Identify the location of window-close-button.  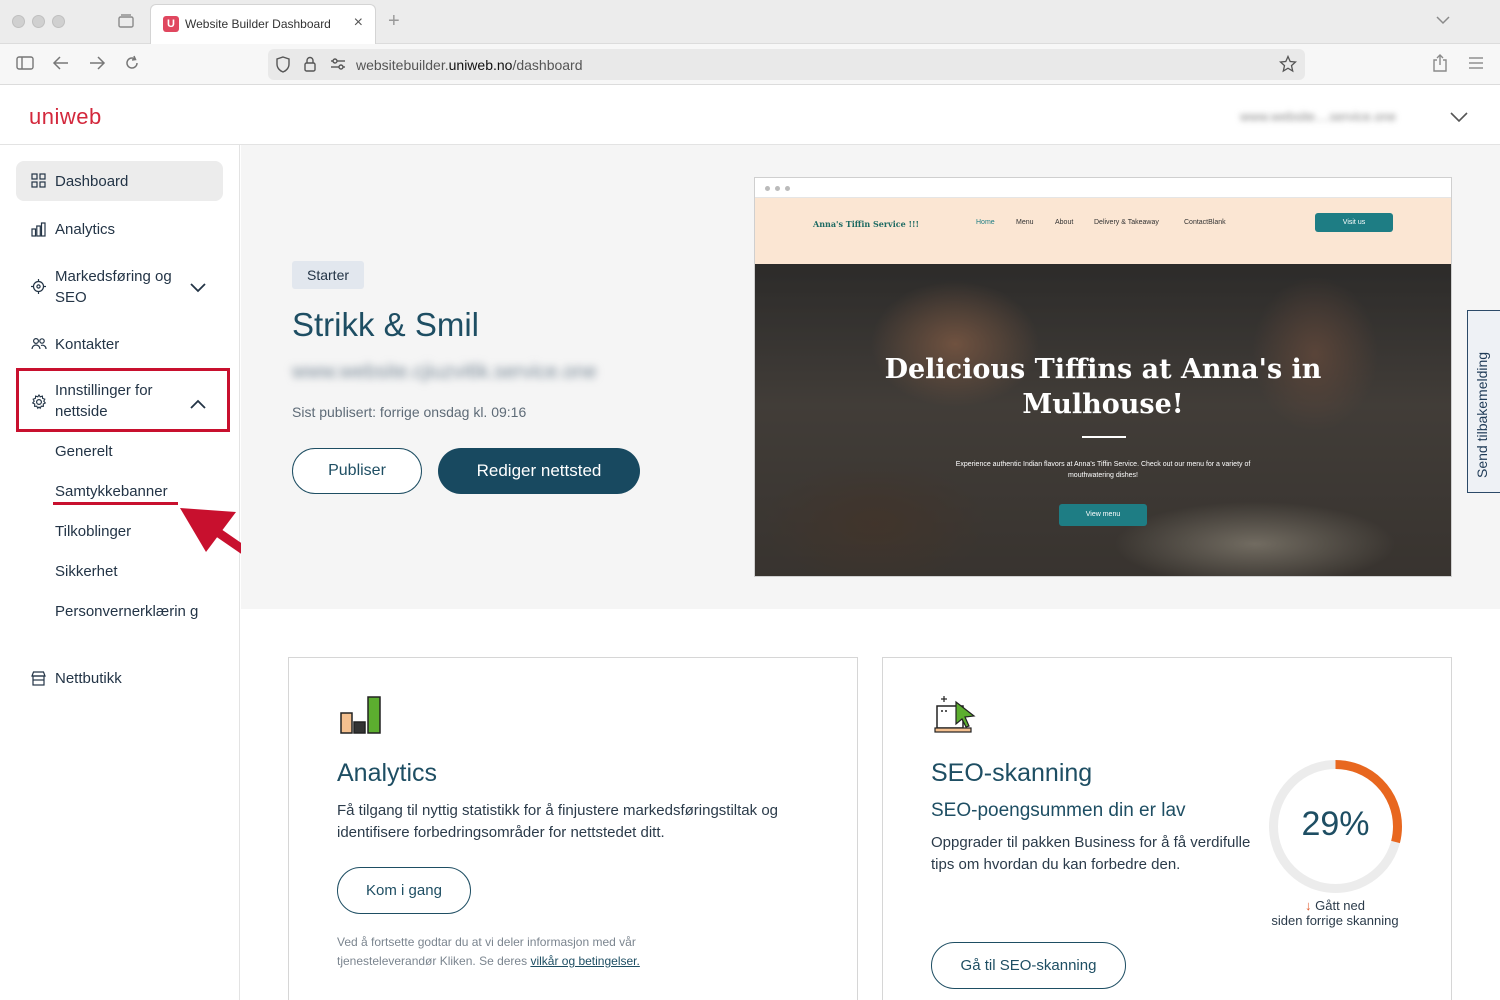
(18, 21).